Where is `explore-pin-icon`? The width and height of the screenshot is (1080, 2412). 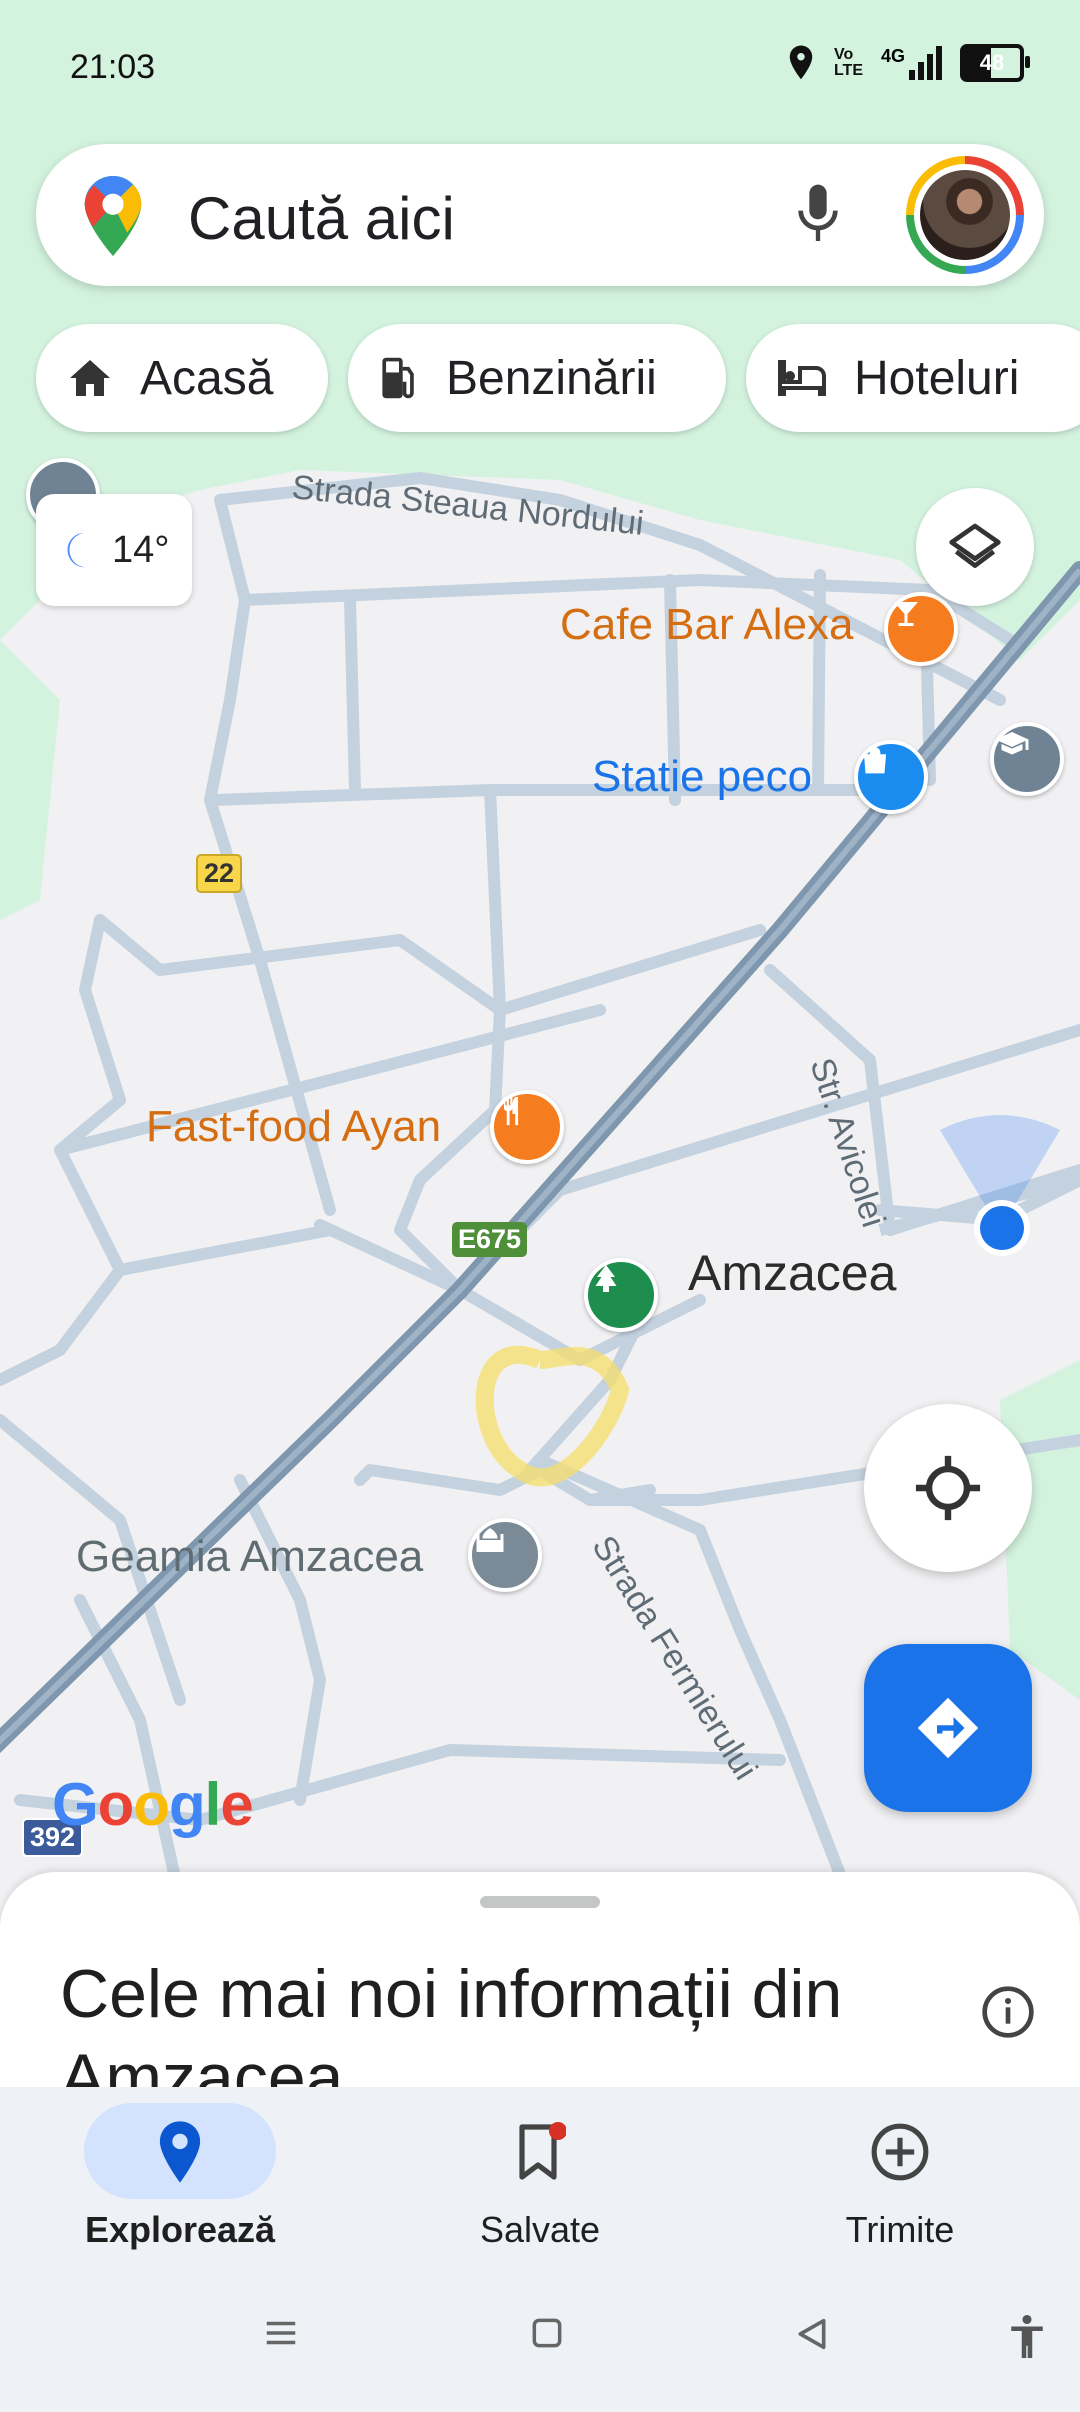 explore-pin-icon is located at coordinates (180, 2152).